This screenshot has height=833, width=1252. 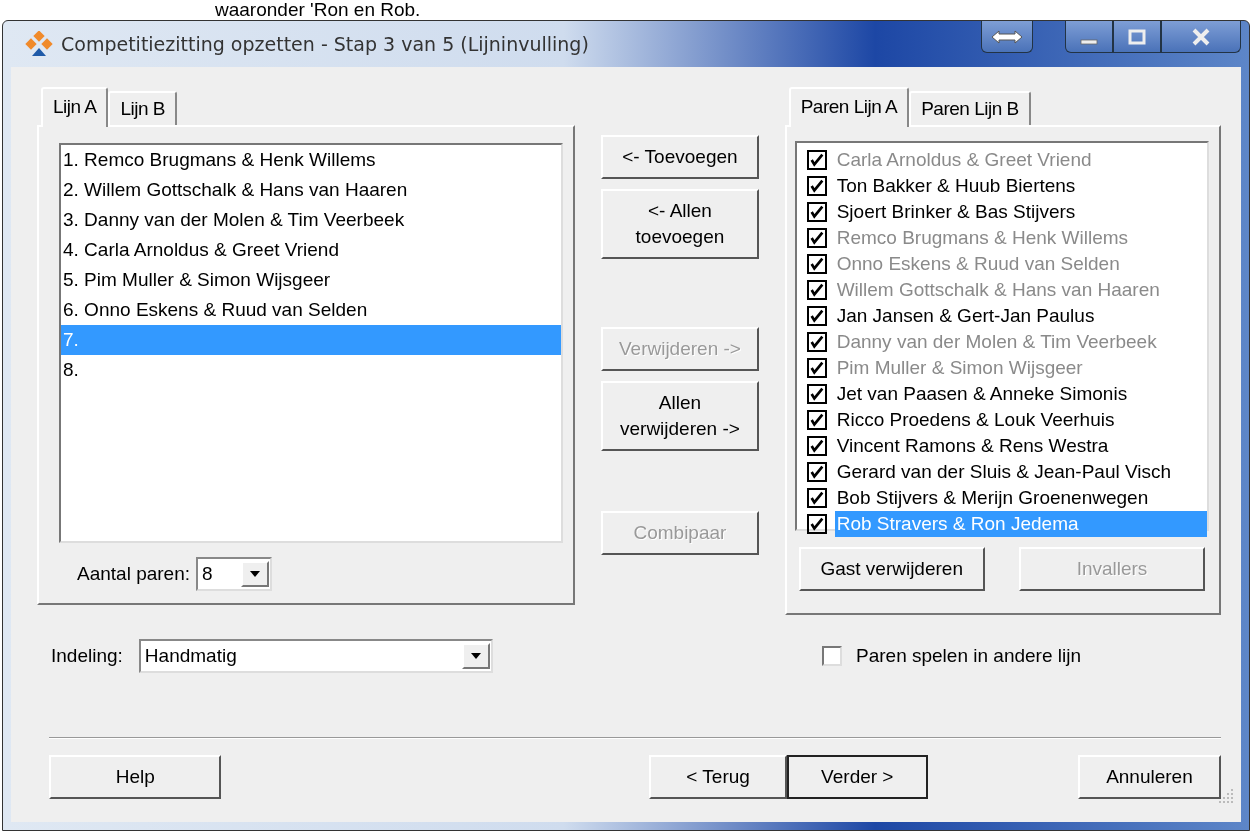 I want to click on maximize-button, so click(x=1137, y=37).